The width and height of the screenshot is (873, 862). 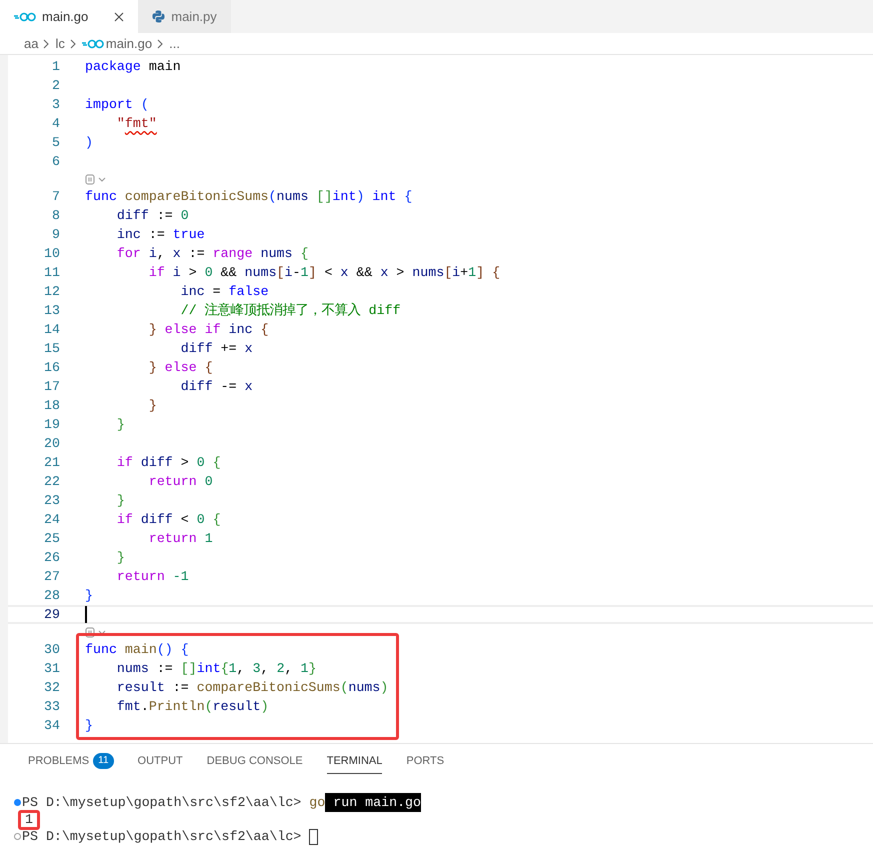 I want to click on line-number: 13, so click(x=51, y=311).